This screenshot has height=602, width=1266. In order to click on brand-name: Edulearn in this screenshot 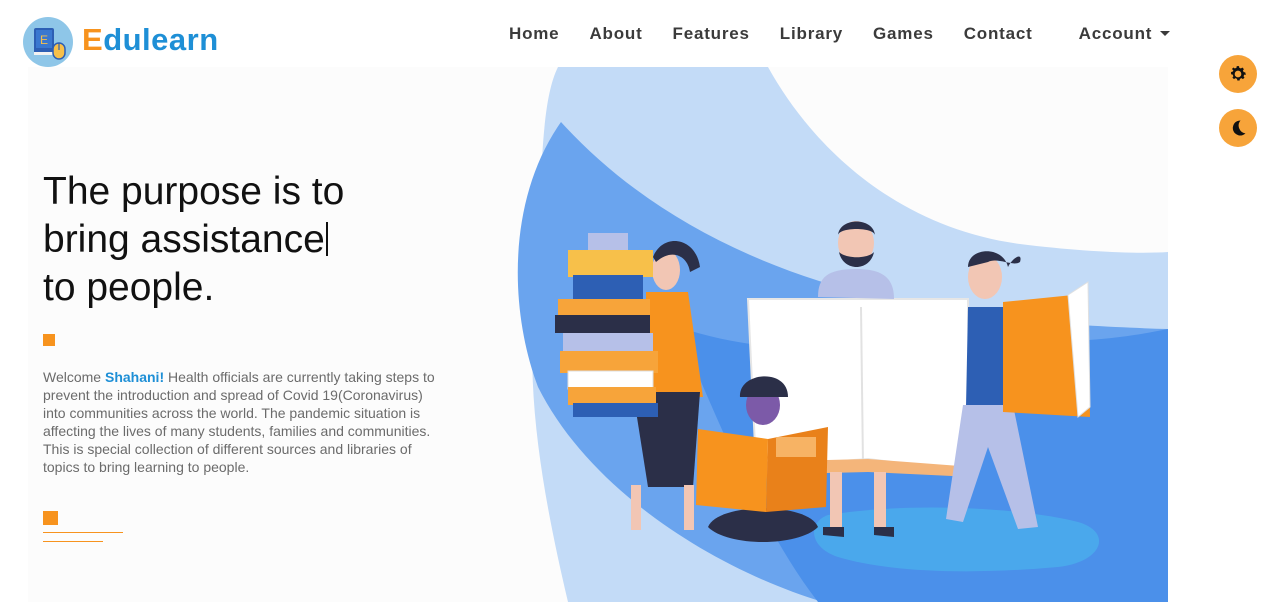, I will do `click(150, 40)`.